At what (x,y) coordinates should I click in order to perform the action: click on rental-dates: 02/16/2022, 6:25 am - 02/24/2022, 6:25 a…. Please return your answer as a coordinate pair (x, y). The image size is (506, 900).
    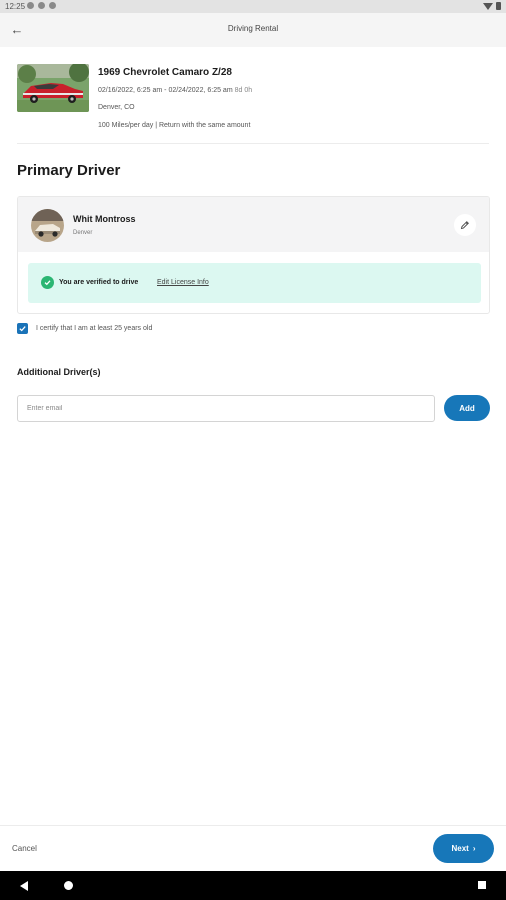
    Looking at the image, I should click on (165, 90).